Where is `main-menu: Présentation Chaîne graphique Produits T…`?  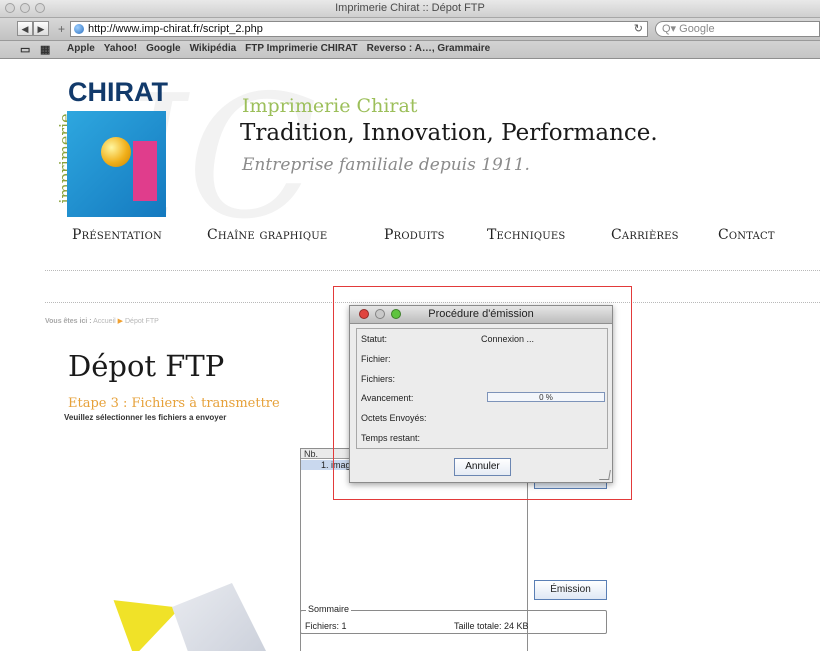 main-menu: Présentation Chaîne graphique Produits T… is located at coordinates (410, 242).